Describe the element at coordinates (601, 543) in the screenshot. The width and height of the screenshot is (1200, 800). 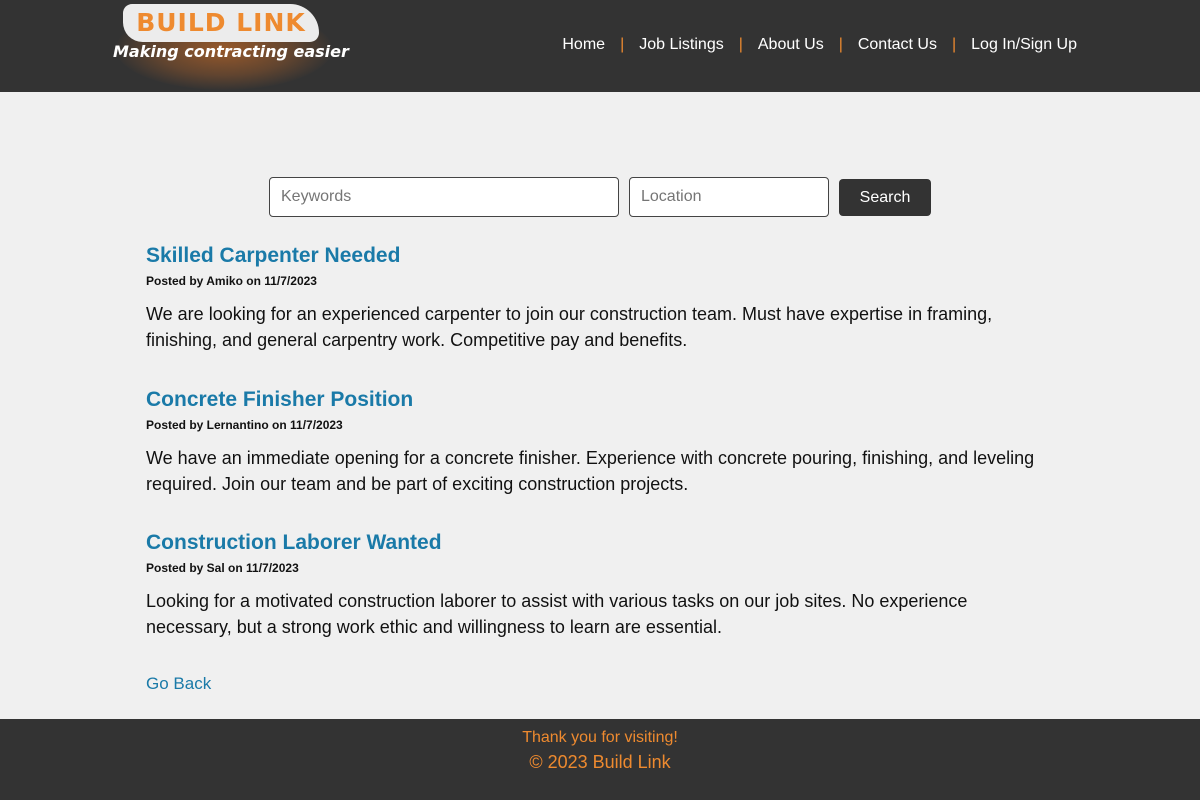
I see `job-title: Construction Laborer Wanted` at that location.